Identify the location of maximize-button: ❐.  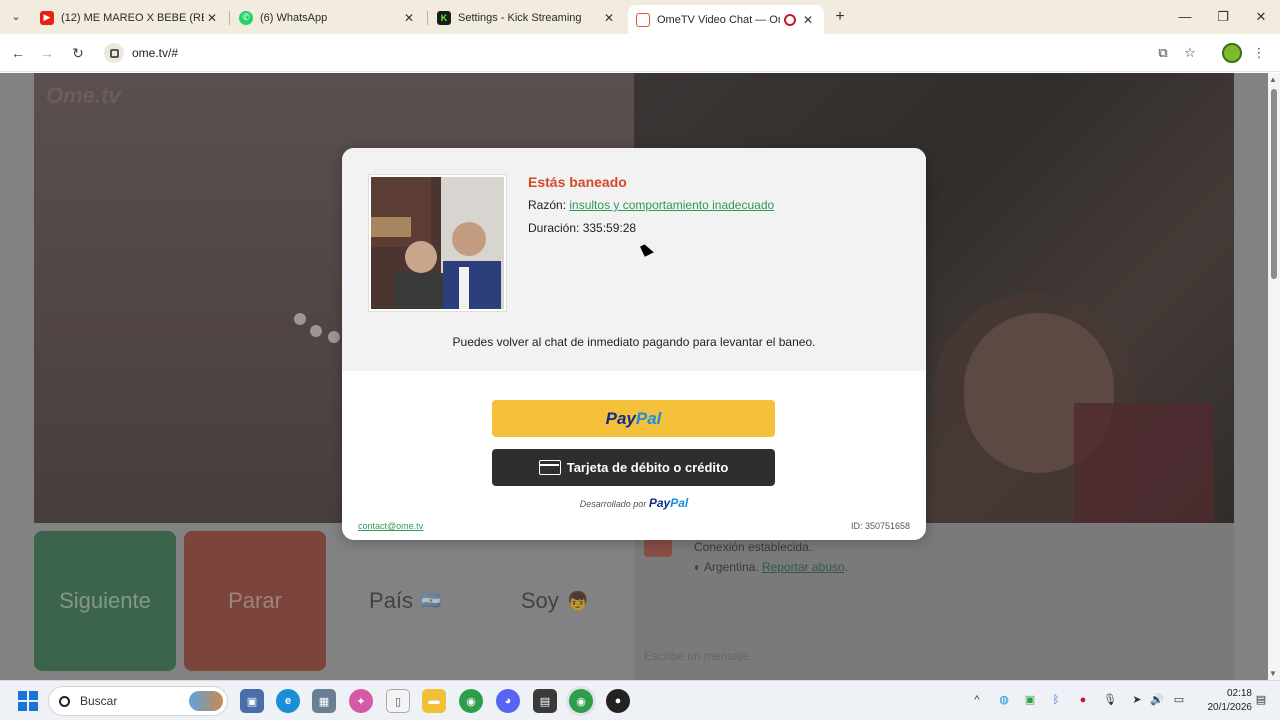
(1223, 17).